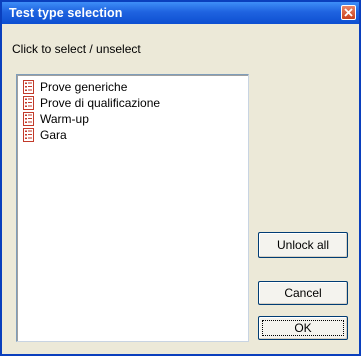  What do you see at coordinates (76, 49) in the screenshot?
I see `instructions-label: Click to select / unselect` at bounding box center [76, 49].